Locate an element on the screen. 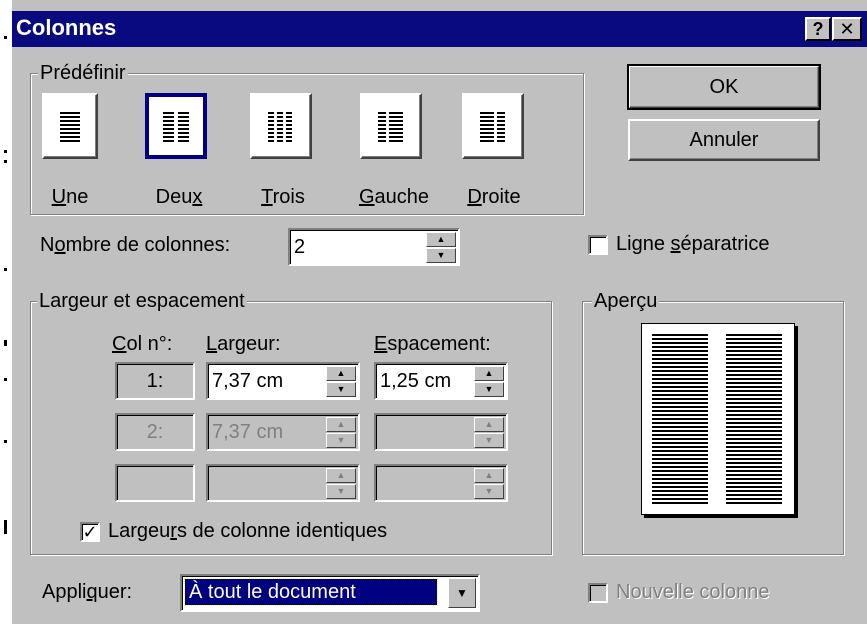 Image resolution: width=867 pixels, height=624 pixels. col-number-2: 2: is located at coordinates (155, 432).